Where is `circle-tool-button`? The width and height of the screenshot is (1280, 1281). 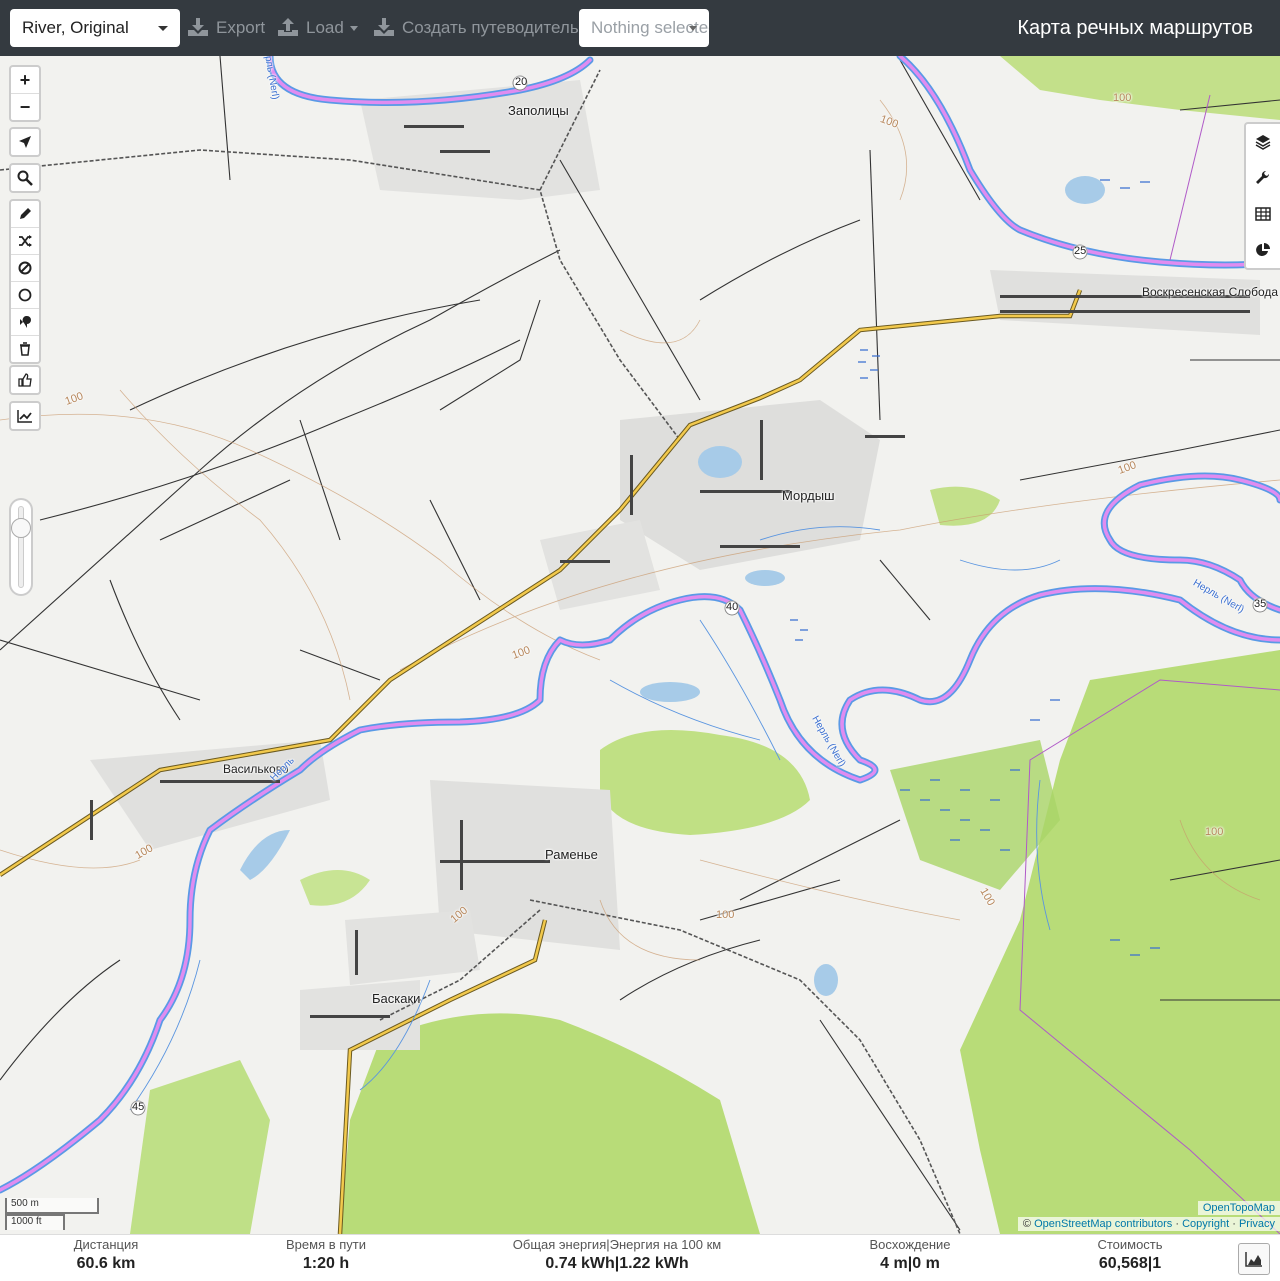
circle-tool-button is located at coordinates (25, 295).